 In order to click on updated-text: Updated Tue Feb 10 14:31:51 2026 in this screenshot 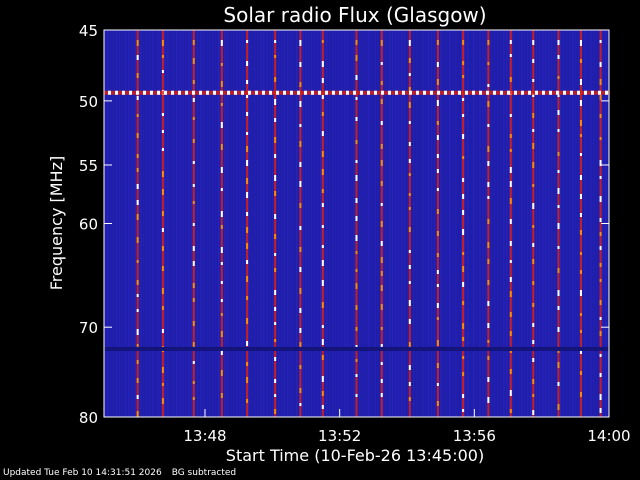, I will do `click(82, 473)`.